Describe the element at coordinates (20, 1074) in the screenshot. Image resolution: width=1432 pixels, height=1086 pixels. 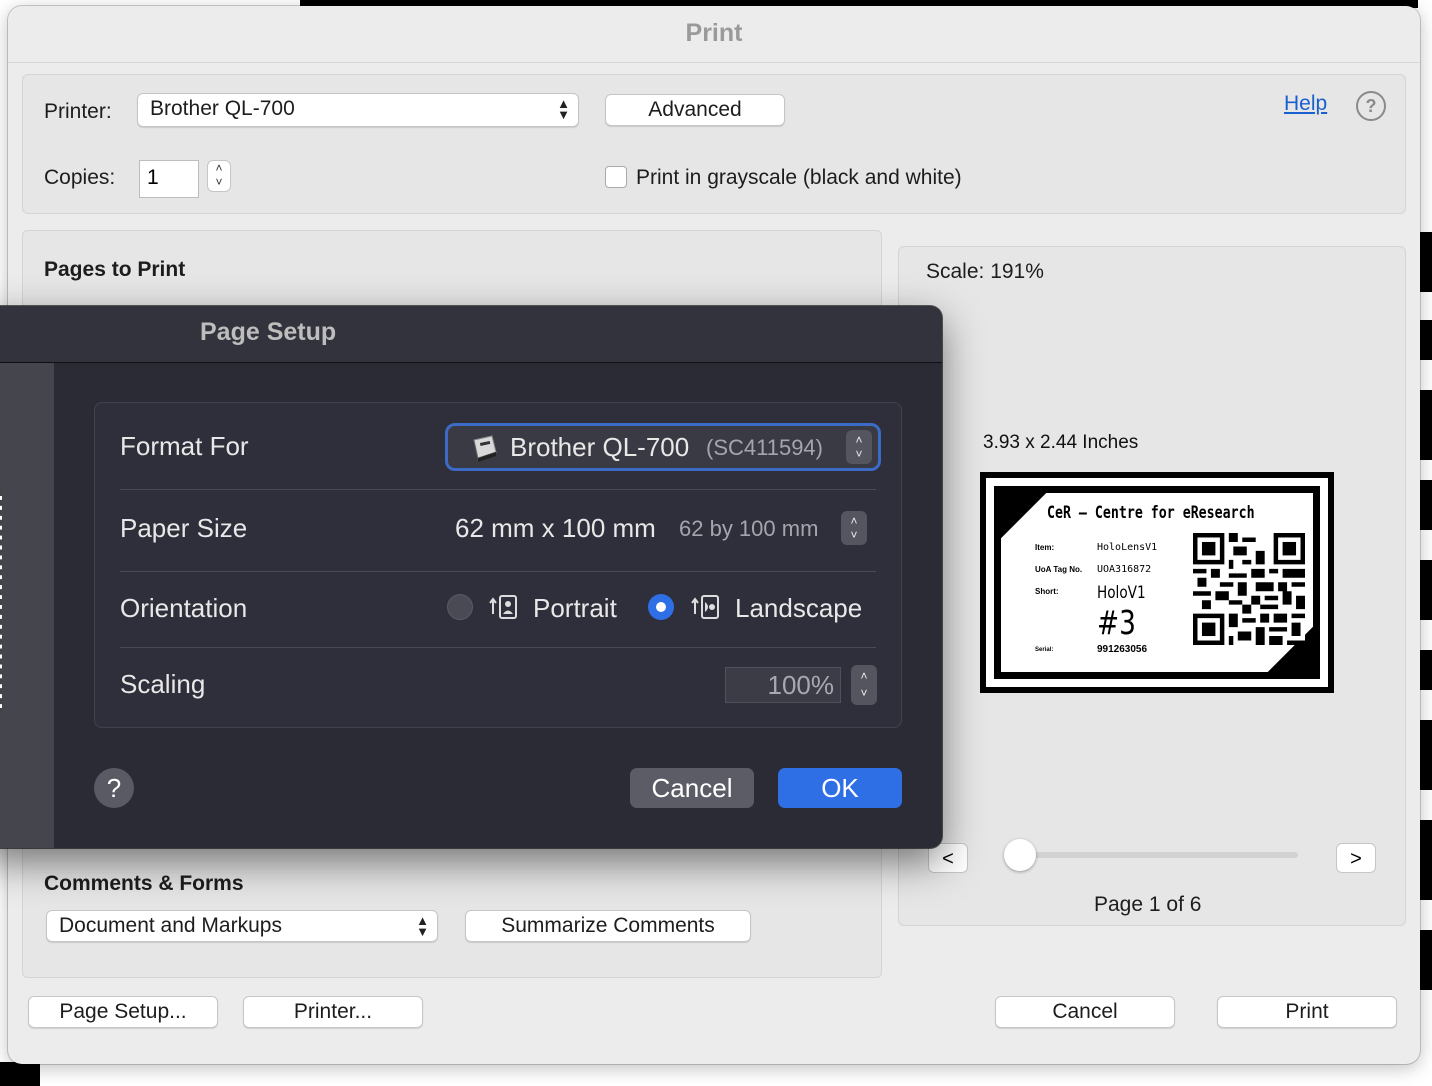
I see `backdrop-corner` at that location.